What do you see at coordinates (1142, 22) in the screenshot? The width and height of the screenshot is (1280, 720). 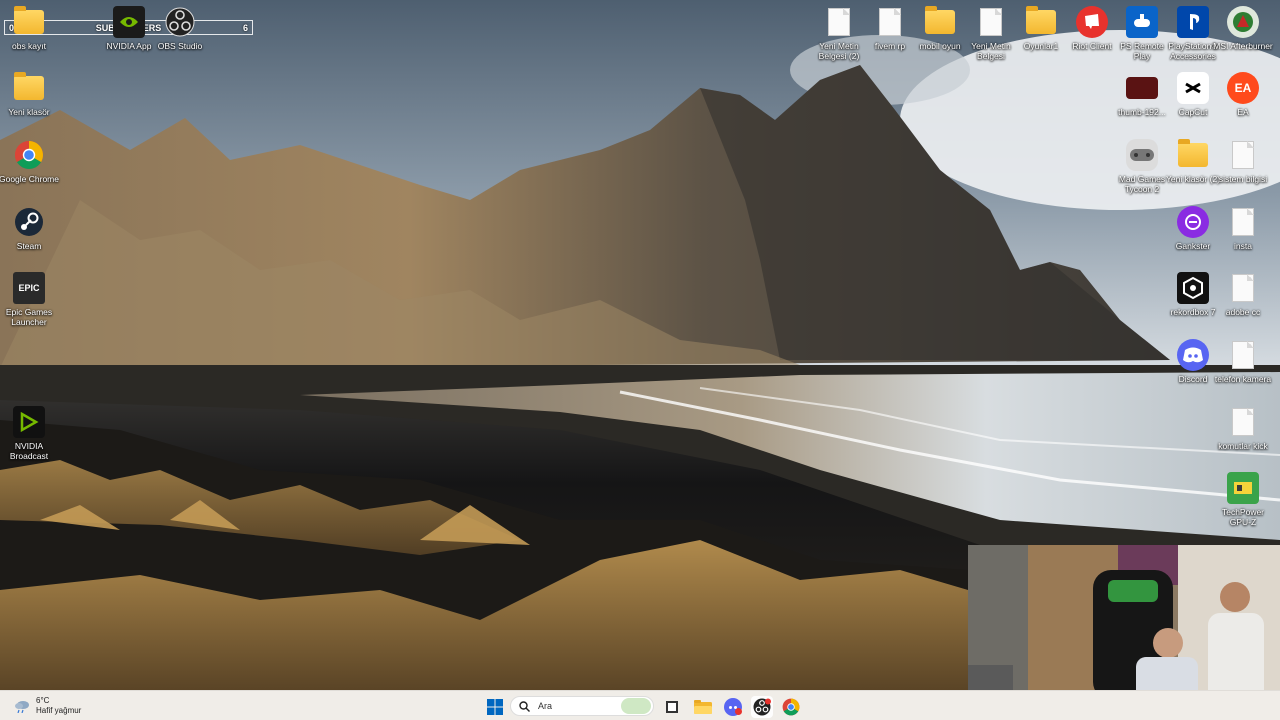 I see `ps-remote-play-icon` at bounding box center [1142, 22].